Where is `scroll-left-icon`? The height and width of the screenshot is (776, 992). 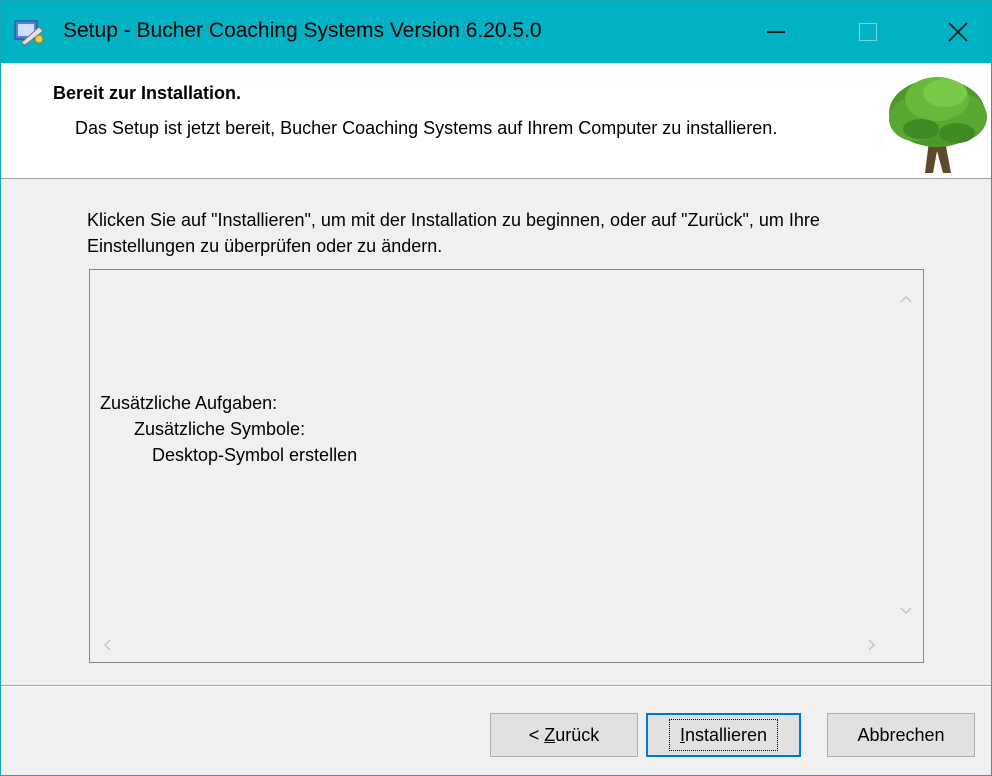 scroll-left-icon is located at coordinates (107, 645).